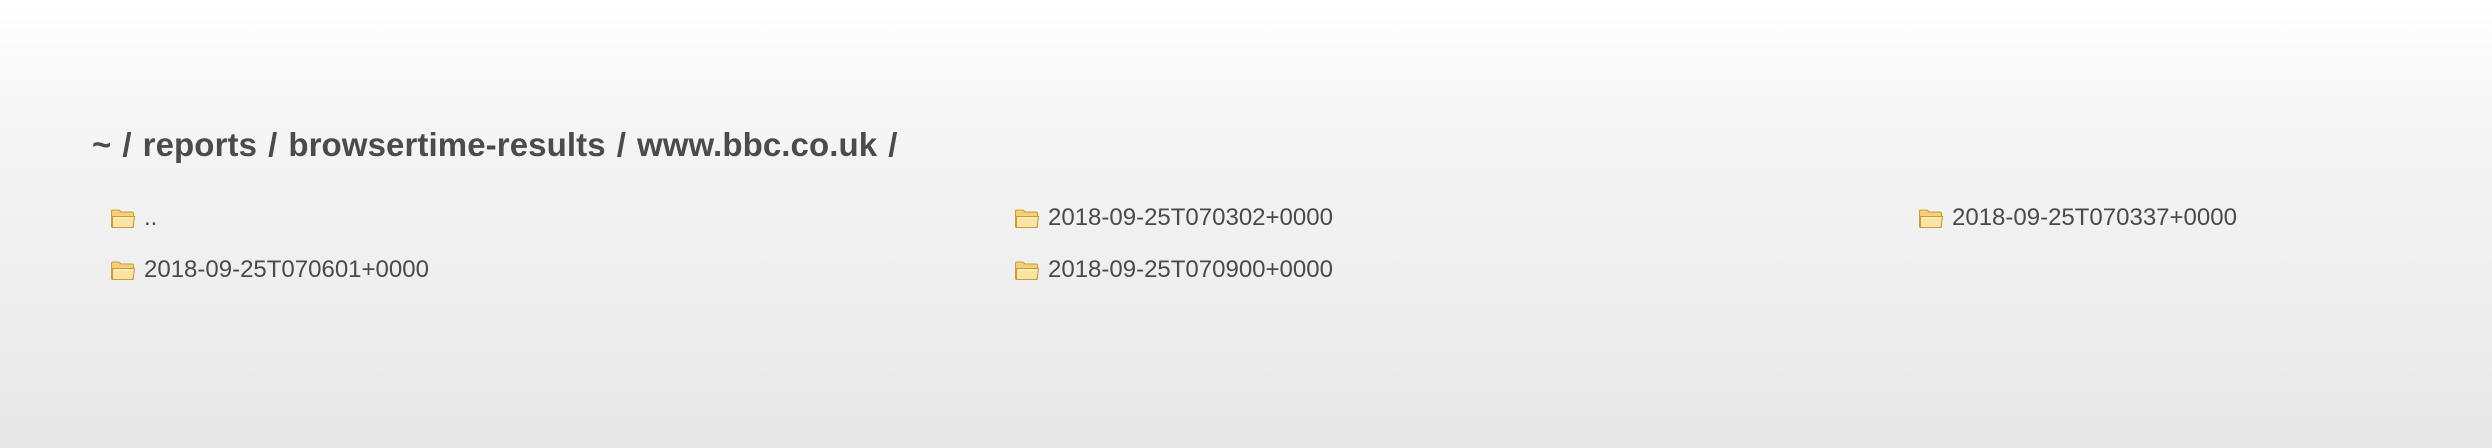  Describe the element at coordinates (1190, 217) in the screenshot. I see `entry-name: 2018-09-25T070302+0000` at that location.